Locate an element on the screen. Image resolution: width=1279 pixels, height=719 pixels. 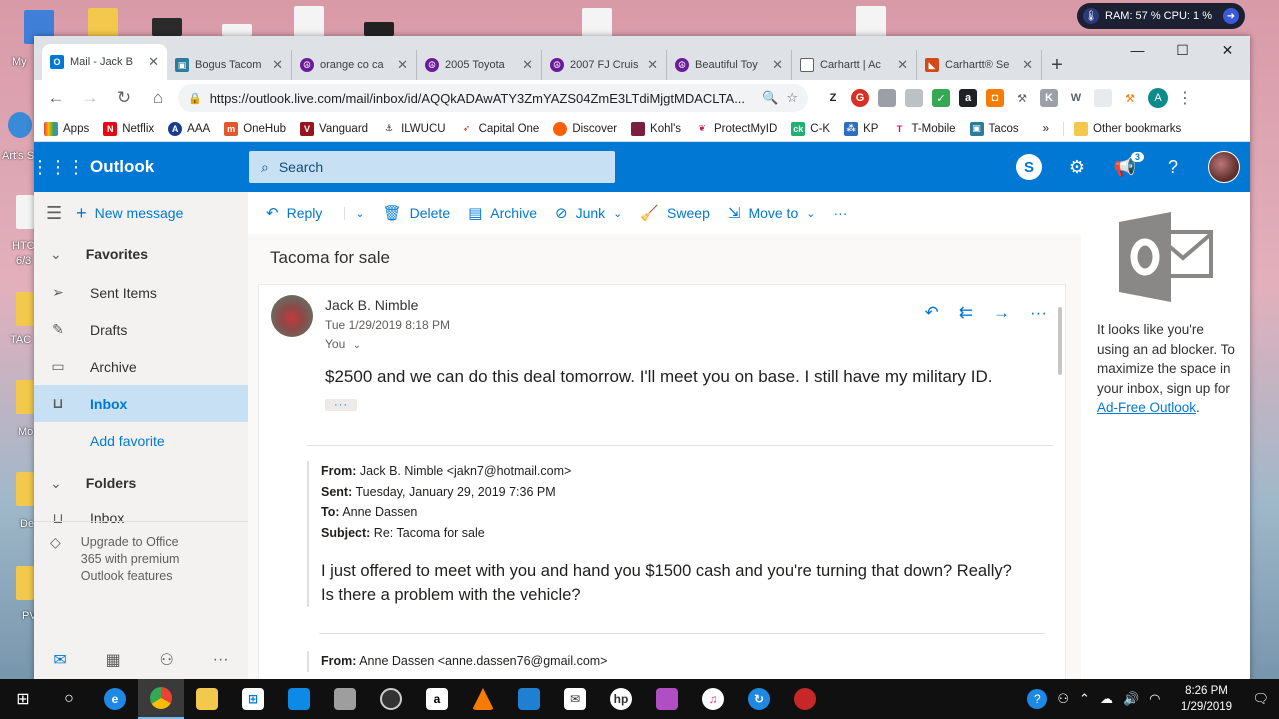
menu-dots-icon: ⋮ is located at coordinates (1185, 98).